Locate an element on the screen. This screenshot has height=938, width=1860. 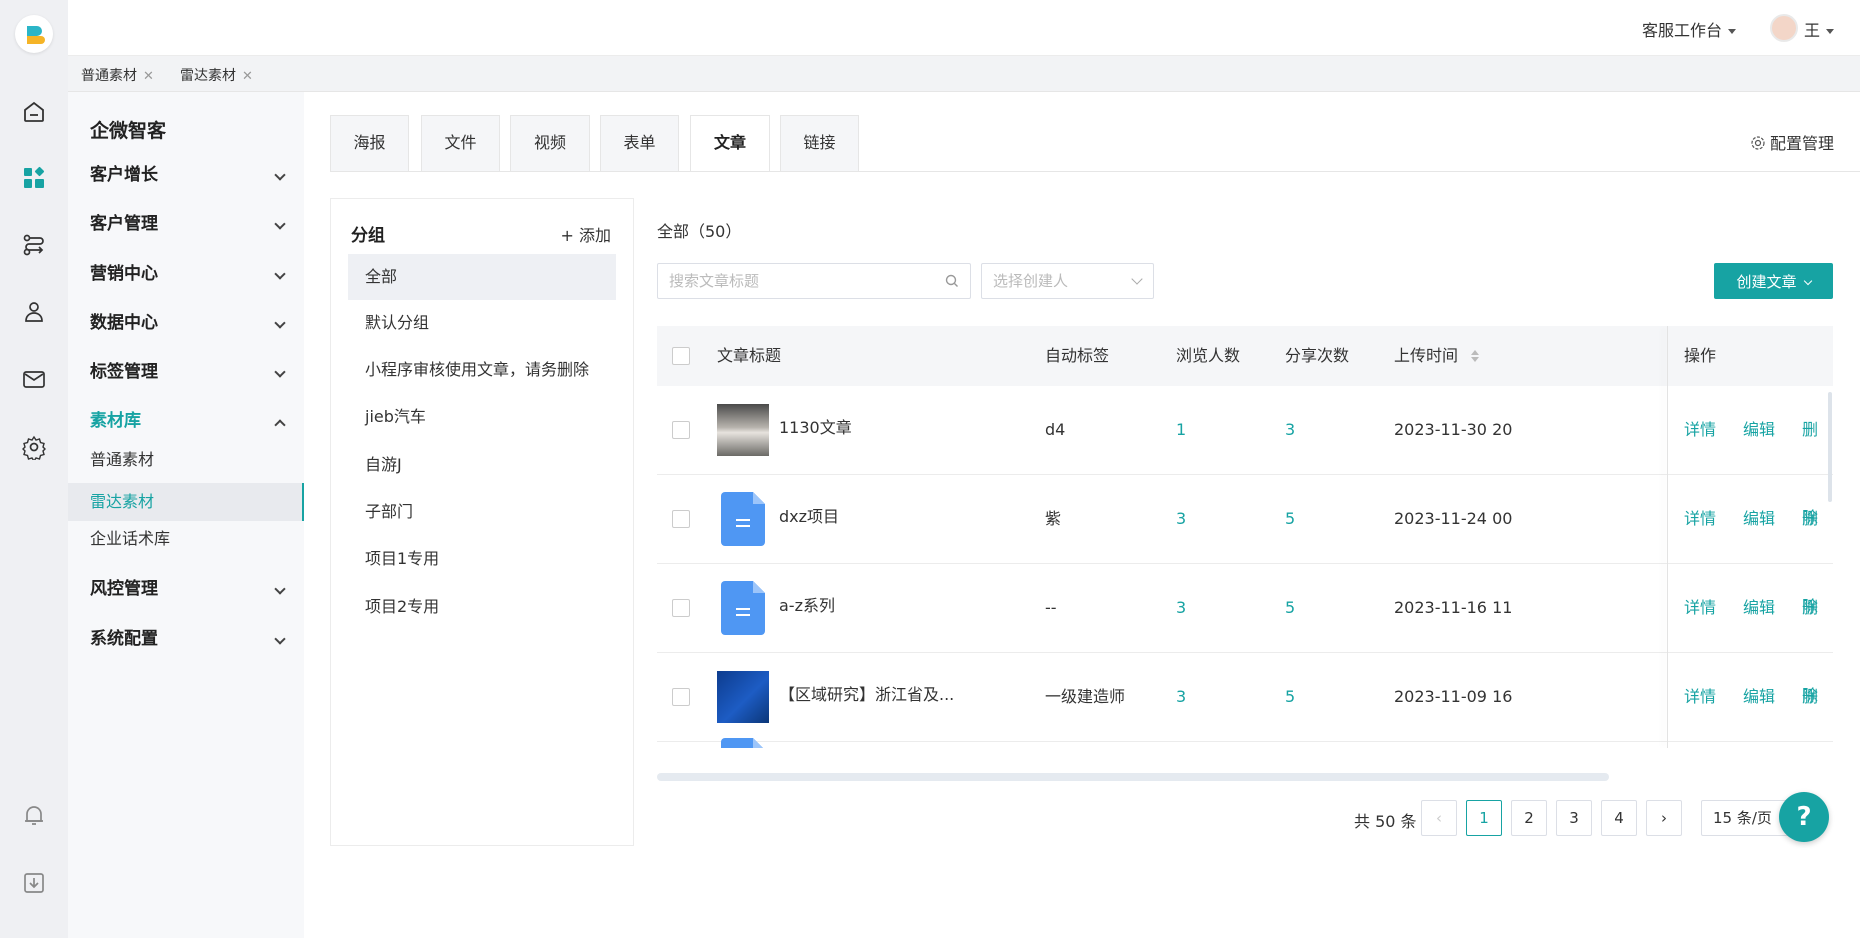
page-button-2: 2 is located at coordinates (1529, 818).